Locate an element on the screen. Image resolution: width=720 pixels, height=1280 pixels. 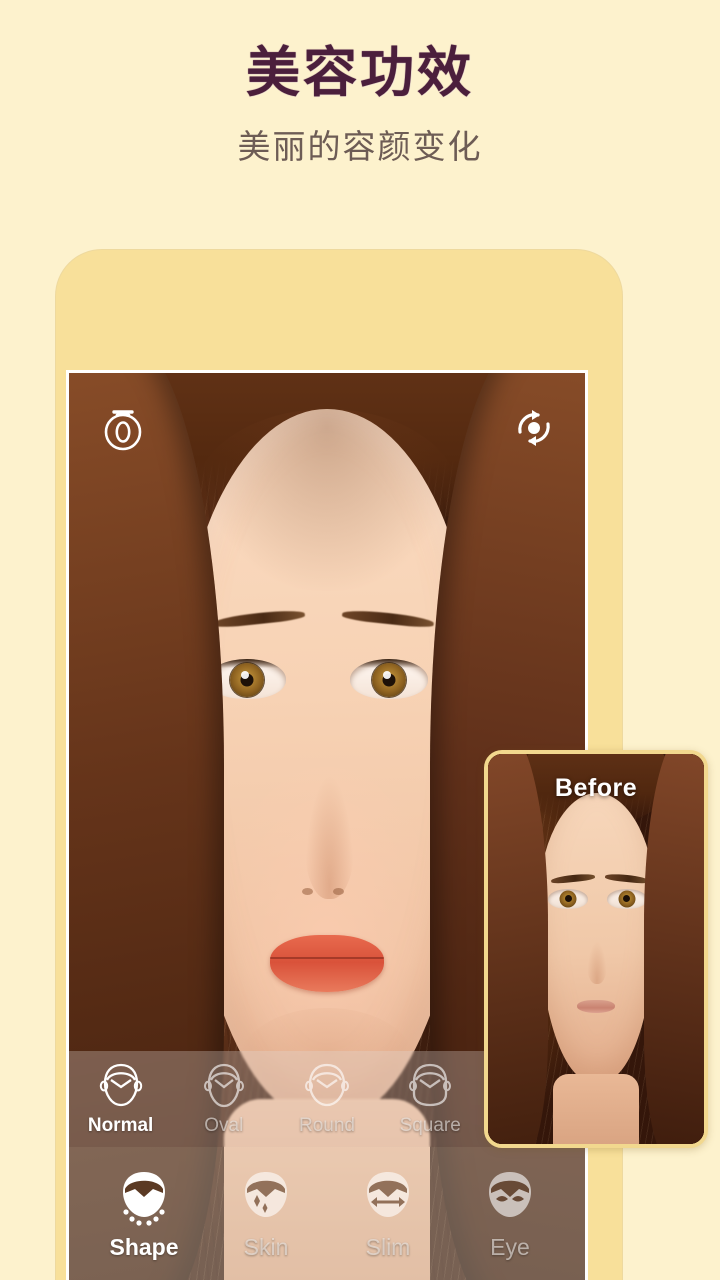
tool-label: Skin is located at coordinates (266, 1246).